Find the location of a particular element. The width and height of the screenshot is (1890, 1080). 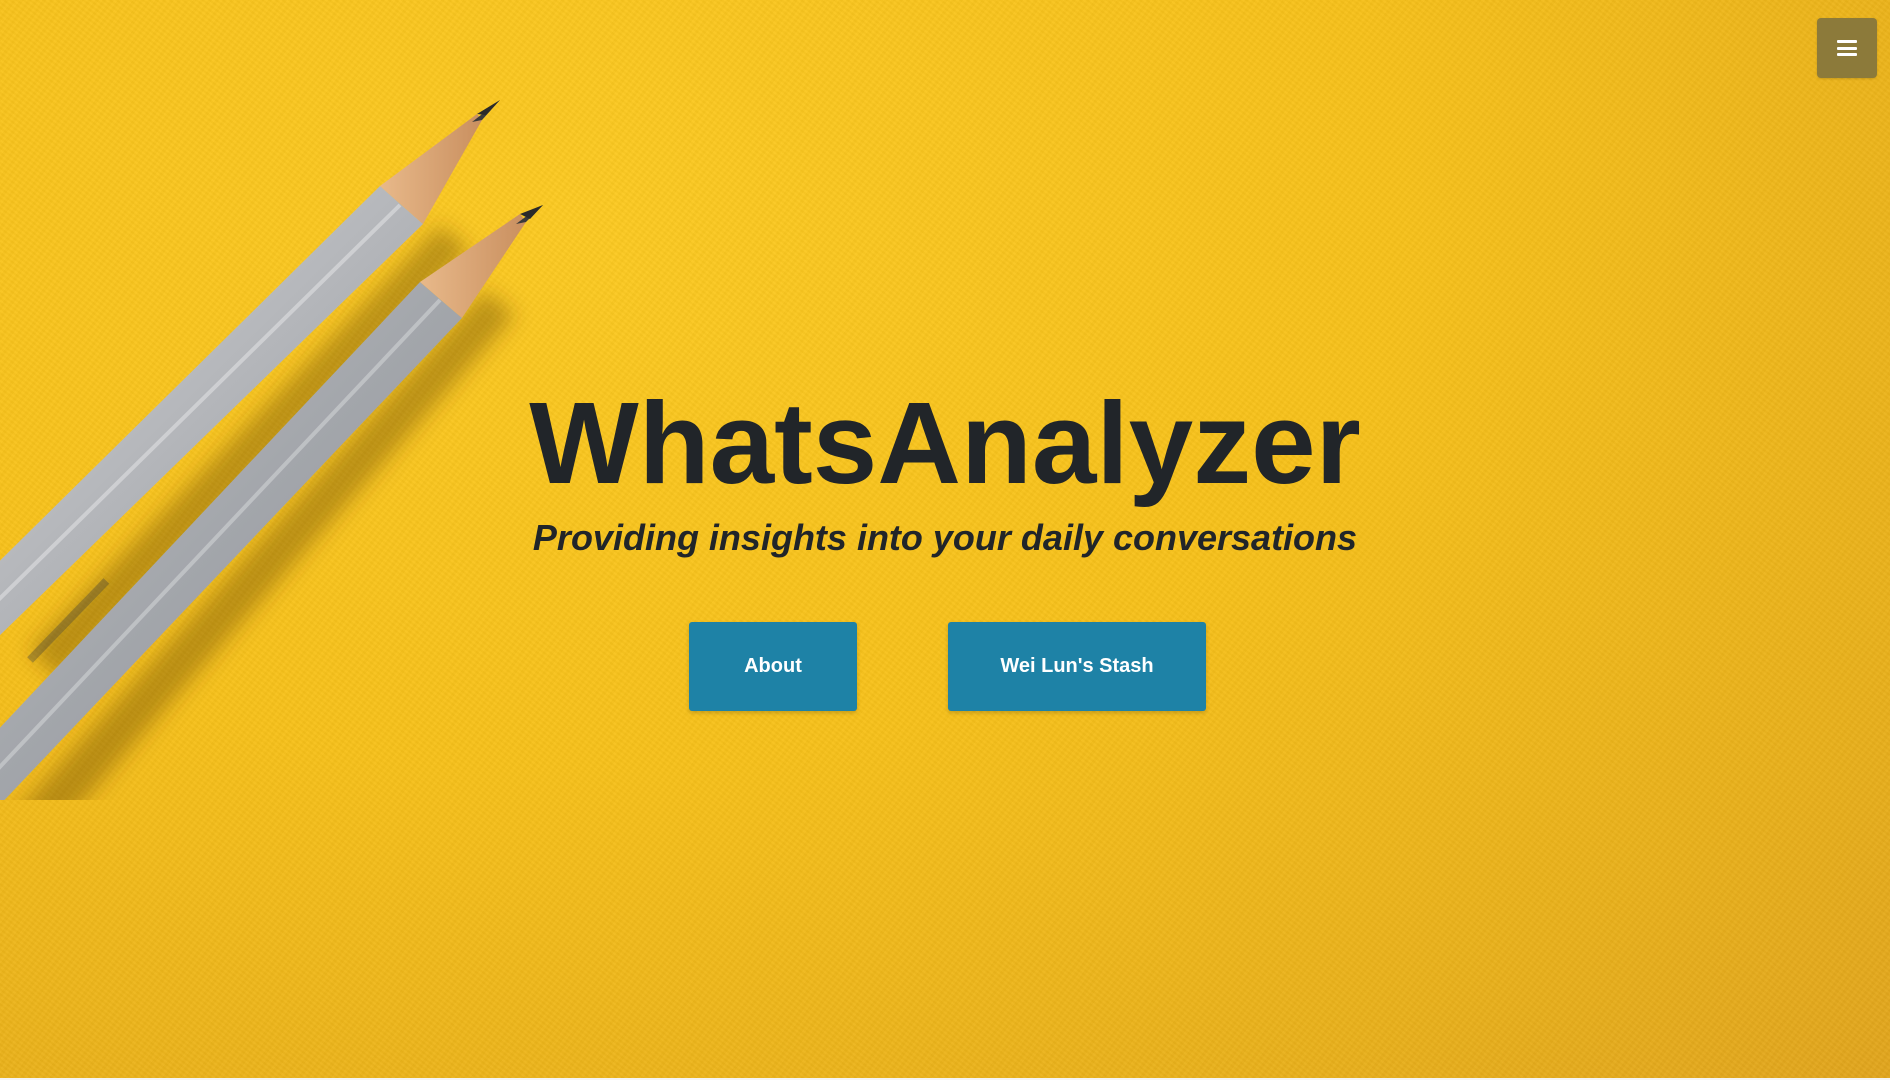

hamburger-menu-icon is located at coordinates (1847, 48).